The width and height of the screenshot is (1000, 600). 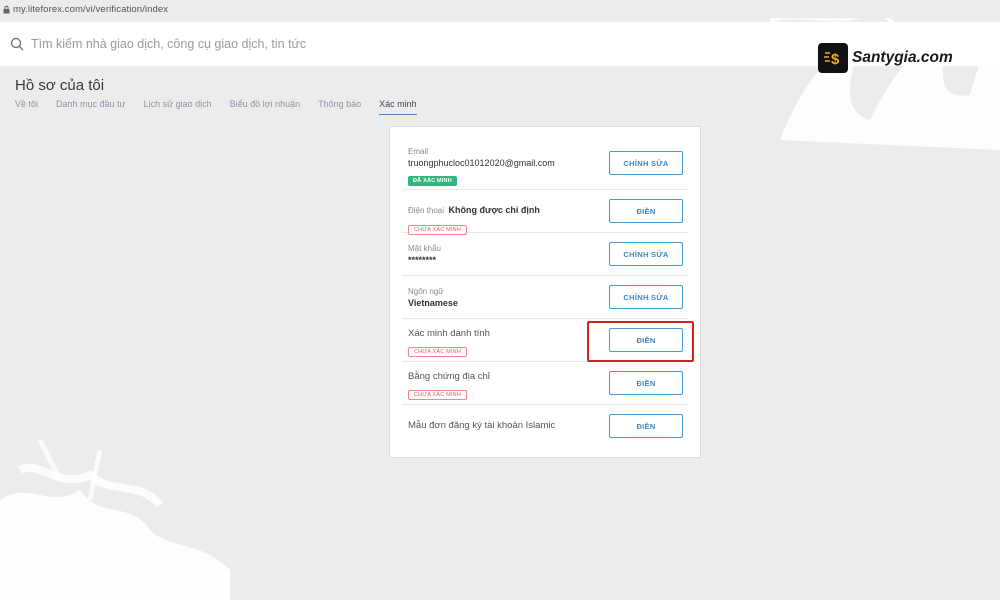 What do you see at coordinates (398, 107) in the screenshot?
I see `tab-verification: Xác minh` at bounding box center [398, 107].